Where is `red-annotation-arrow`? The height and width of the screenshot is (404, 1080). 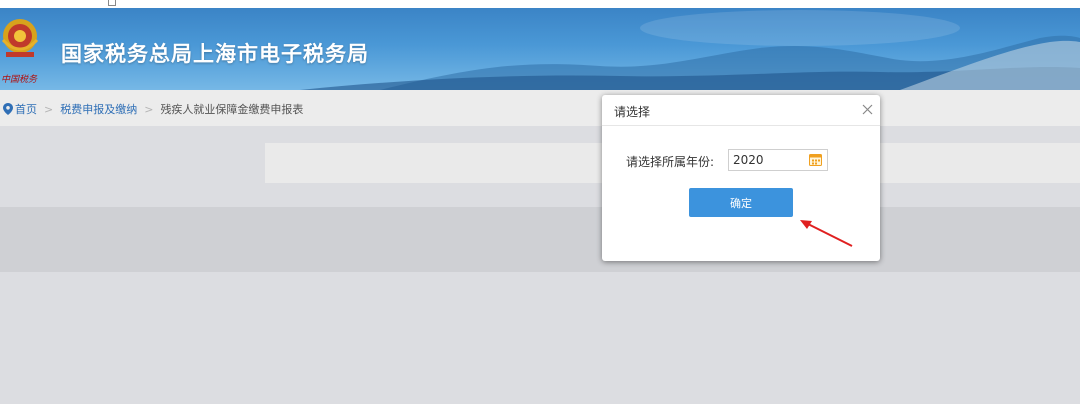 red-annotation-arrow is located at coordinates (826, 233).